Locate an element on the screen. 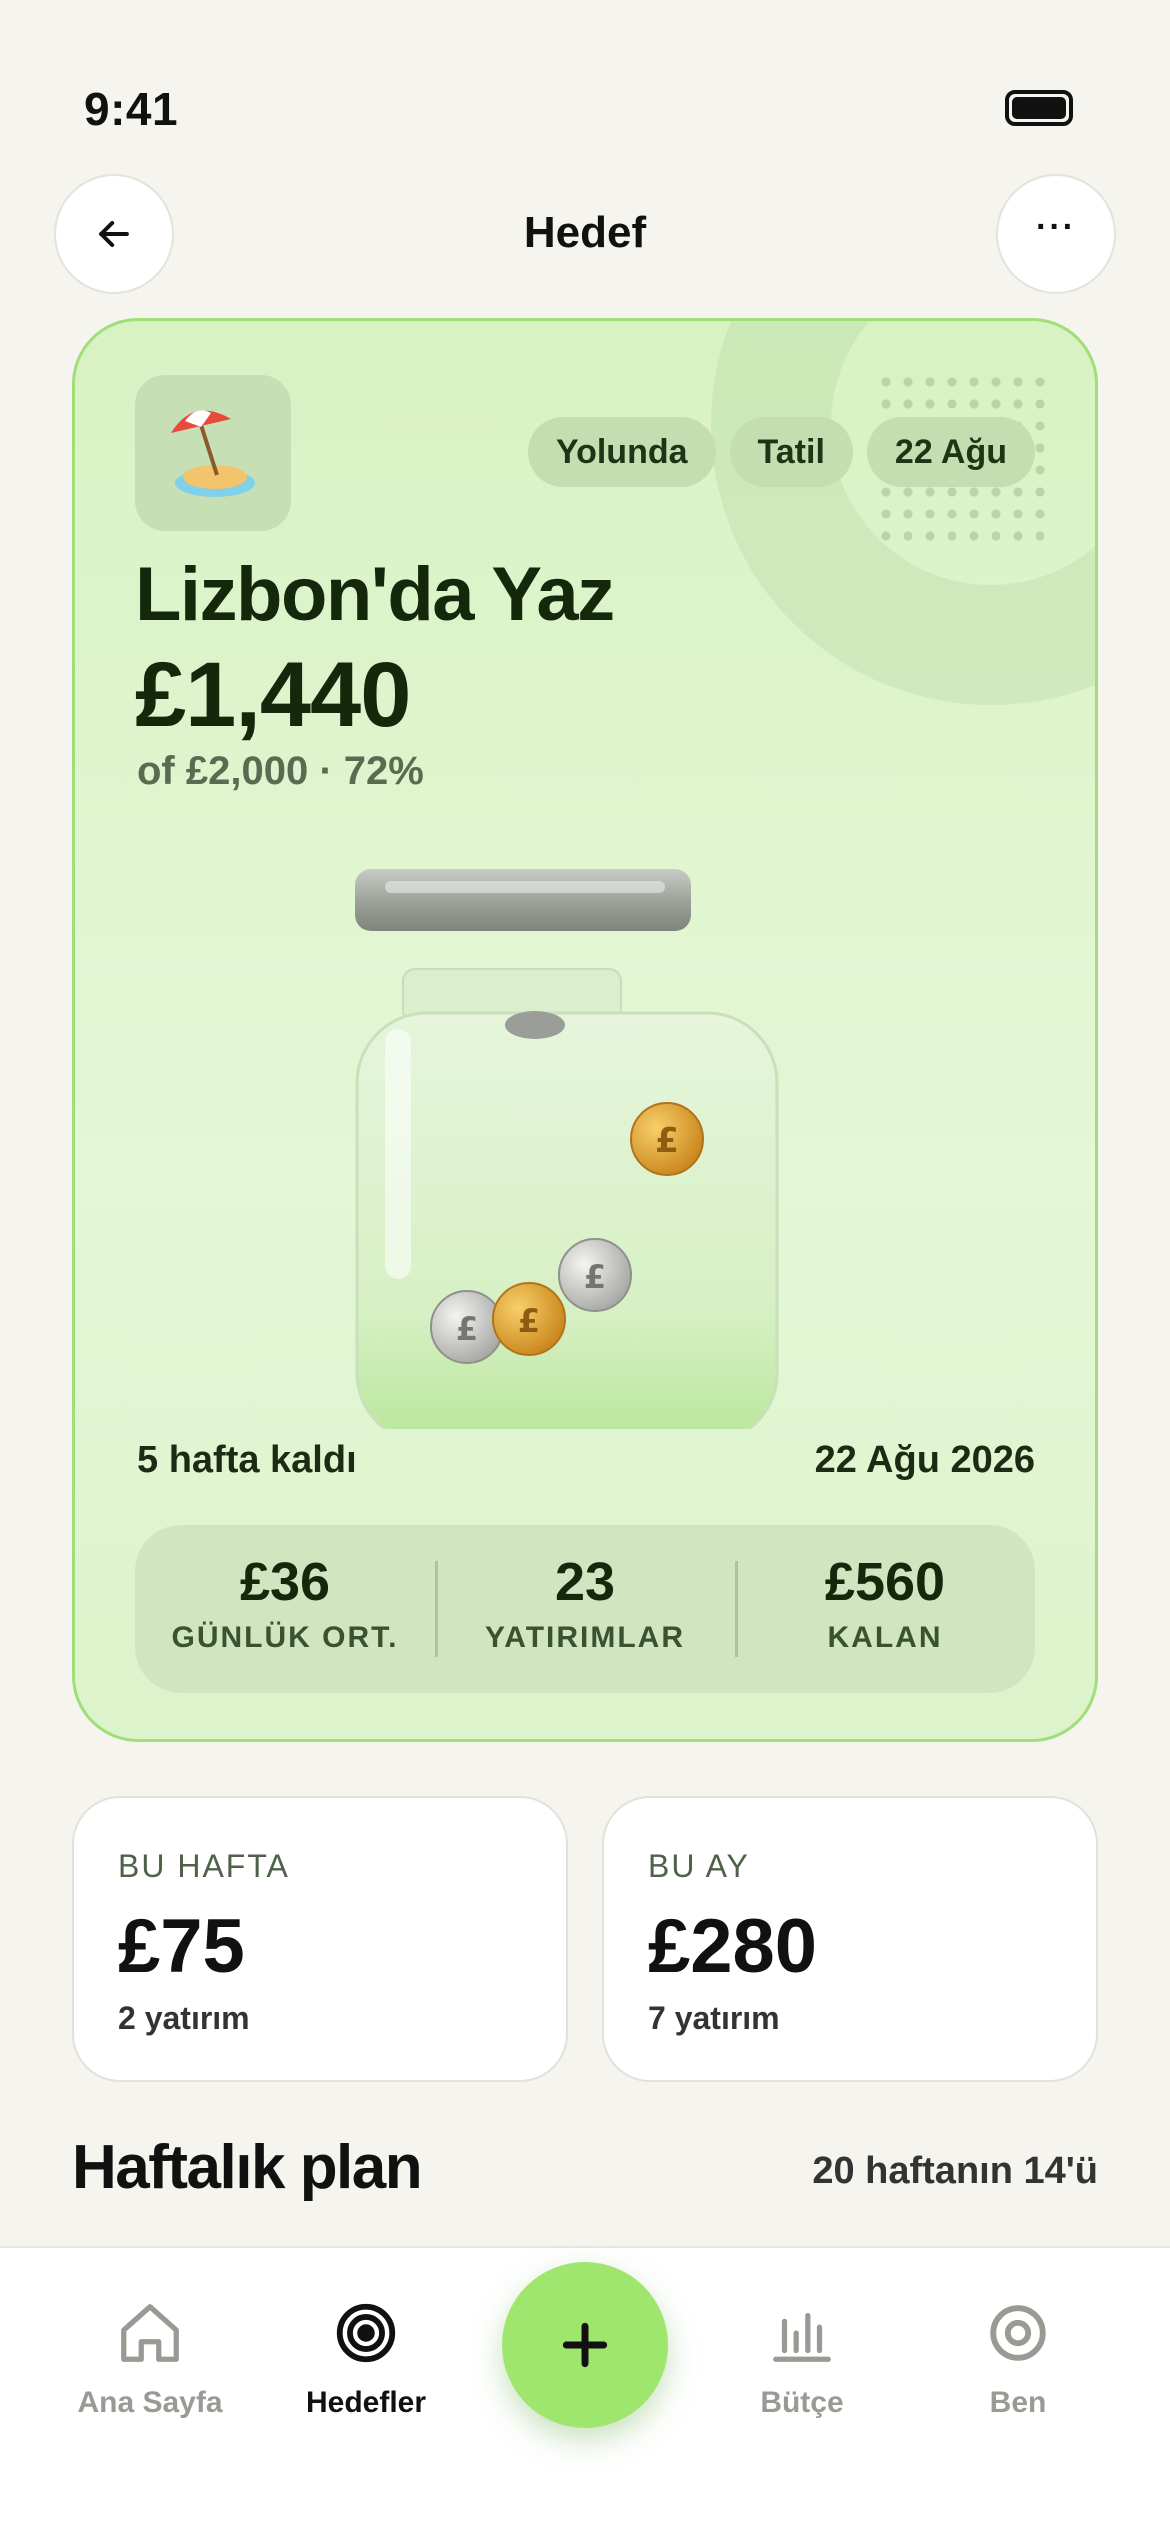 The image size is (1170, 2532). card-value: £280 is located at coordinates (733, 1946).